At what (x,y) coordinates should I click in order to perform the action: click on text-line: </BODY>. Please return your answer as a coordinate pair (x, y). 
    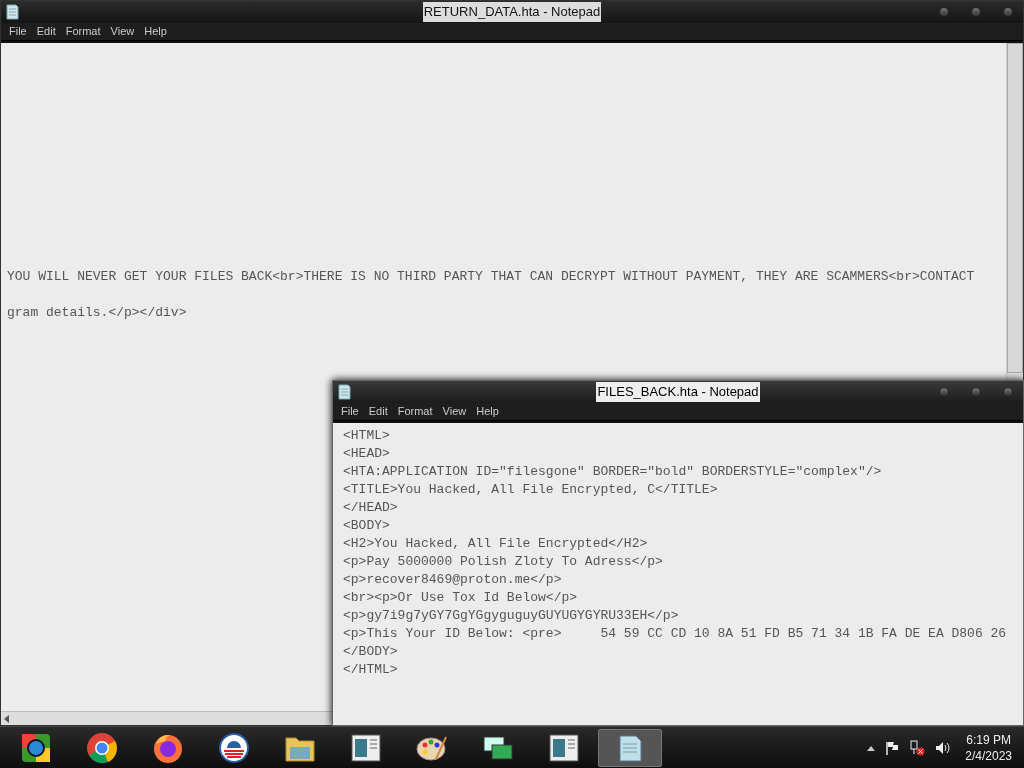
    Looking at the image, I should click on (370, 652).